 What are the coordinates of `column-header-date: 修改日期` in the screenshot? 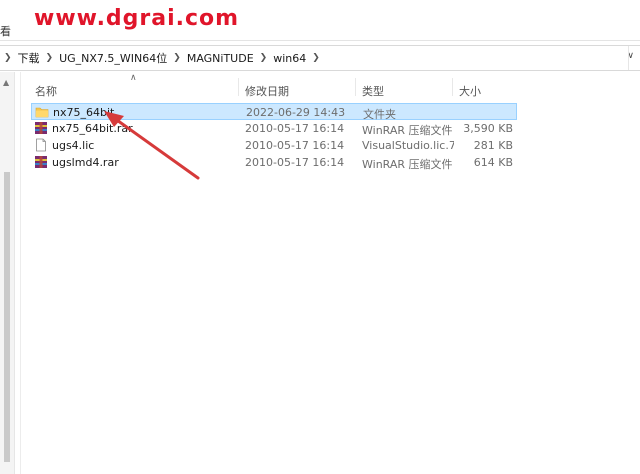 It's located at (267, 91).